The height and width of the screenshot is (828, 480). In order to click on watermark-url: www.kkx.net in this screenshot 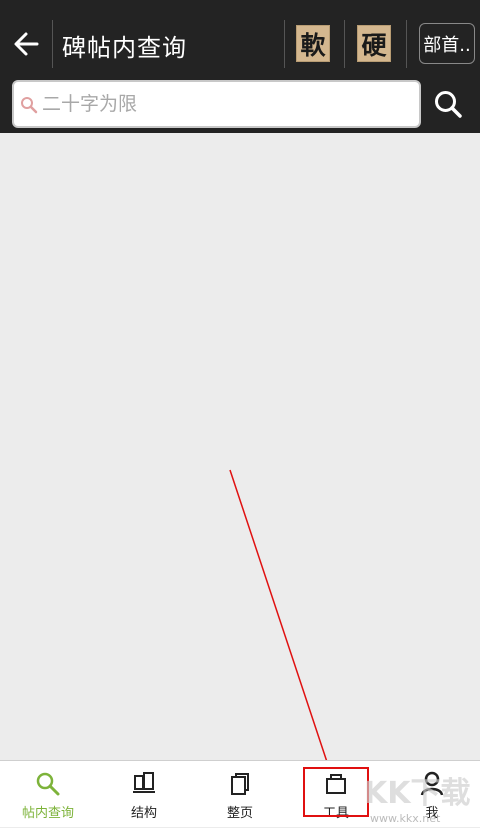, I will do `click(405, 818)`.